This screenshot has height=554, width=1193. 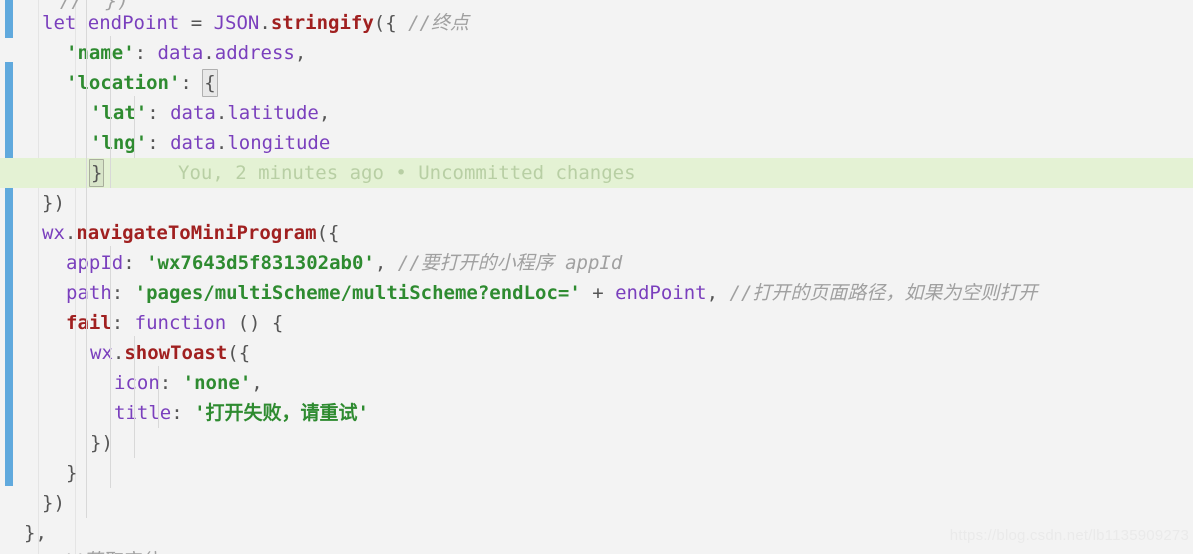 I want to click on code-token: 'none', so click(x=217, y=383).